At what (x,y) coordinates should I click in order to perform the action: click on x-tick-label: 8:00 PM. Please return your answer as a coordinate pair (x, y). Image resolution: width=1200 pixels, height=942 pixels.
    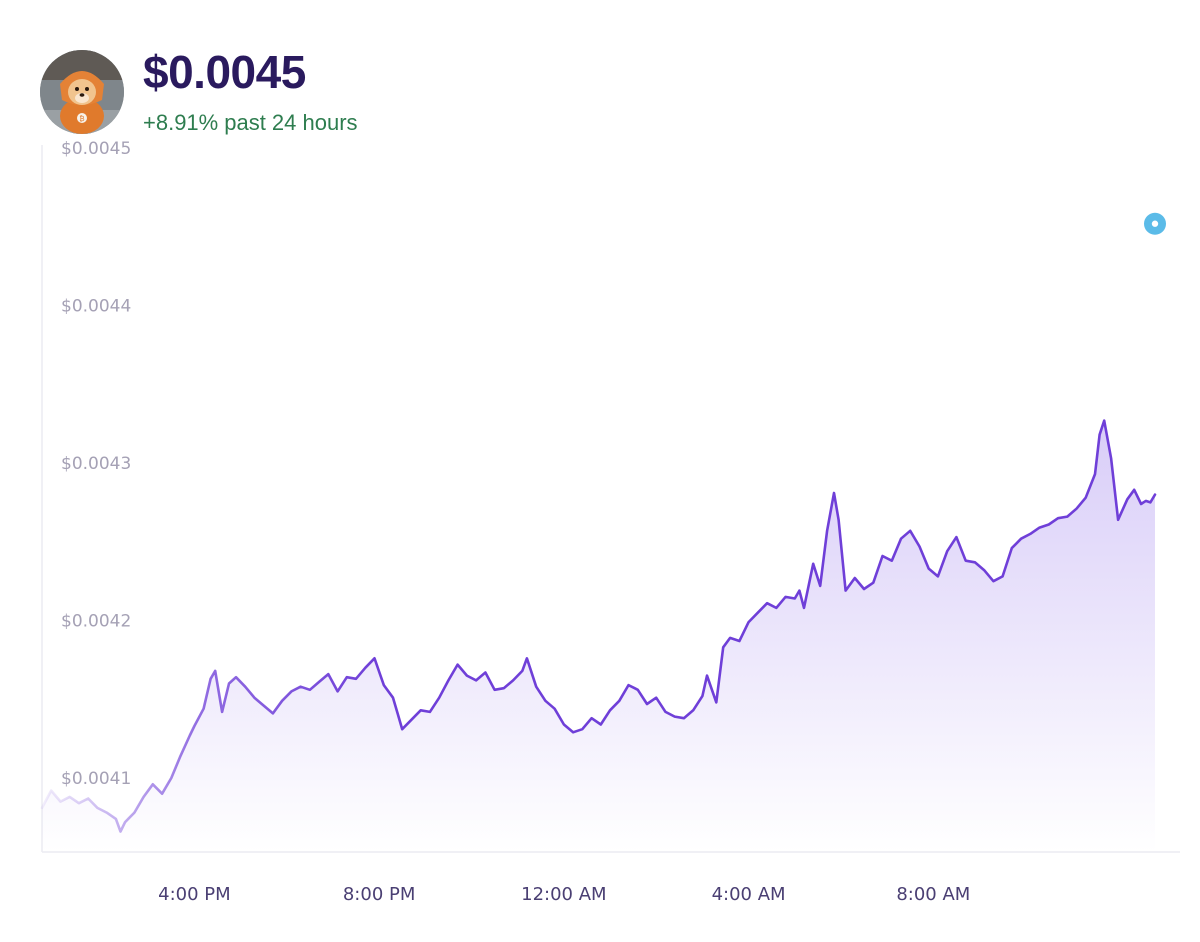
    Looking at the image, I should click on (379, 894).